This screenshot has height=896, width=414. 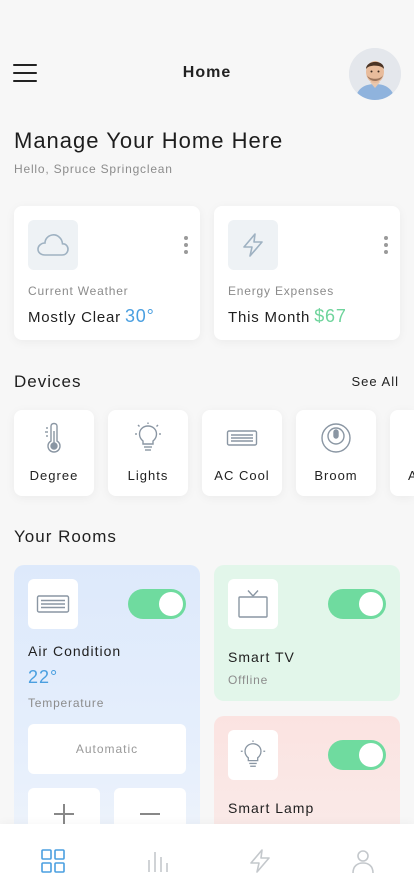 What do you see at coordinates (107, 749) in the screenshot?
I see `mode-button: Automatic` at bounding box center [107, 749].